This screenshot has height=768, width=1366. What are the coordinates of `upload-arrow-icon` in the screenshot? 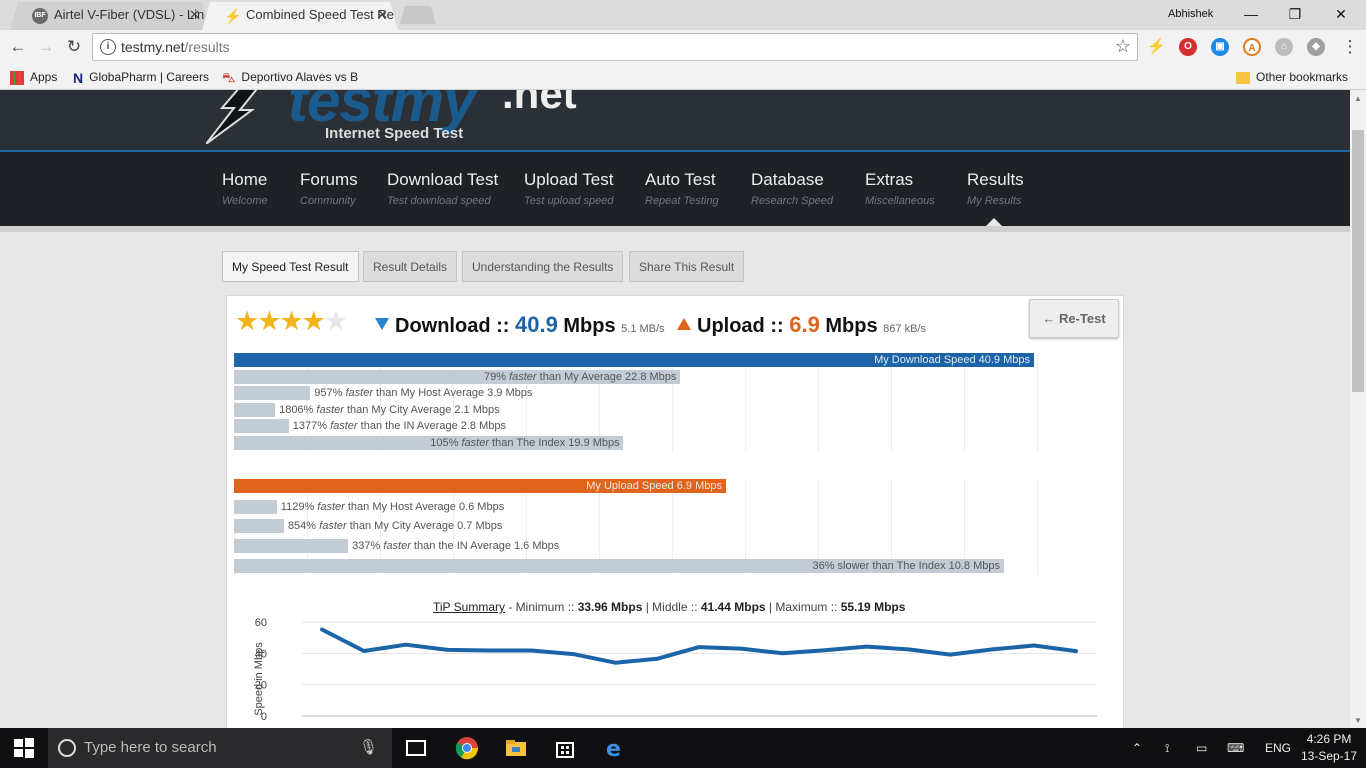 It's located at (684, 324).